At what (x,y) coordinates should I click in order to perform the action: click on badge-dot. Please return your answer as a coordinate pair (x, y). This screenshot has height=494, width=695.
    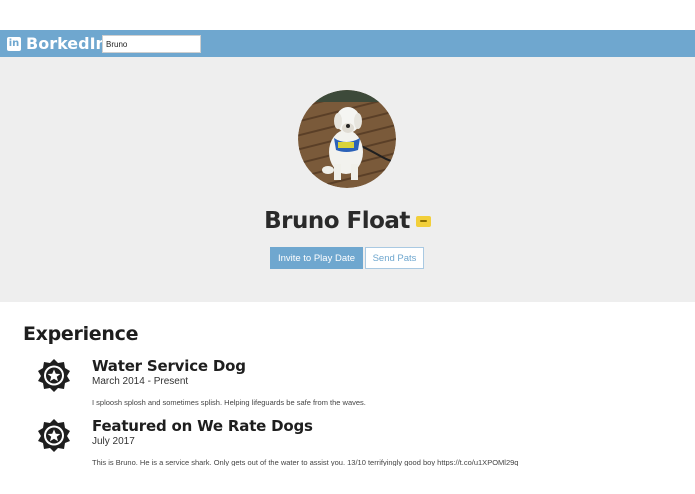
    Looking at the image, I should click on (423, 221).